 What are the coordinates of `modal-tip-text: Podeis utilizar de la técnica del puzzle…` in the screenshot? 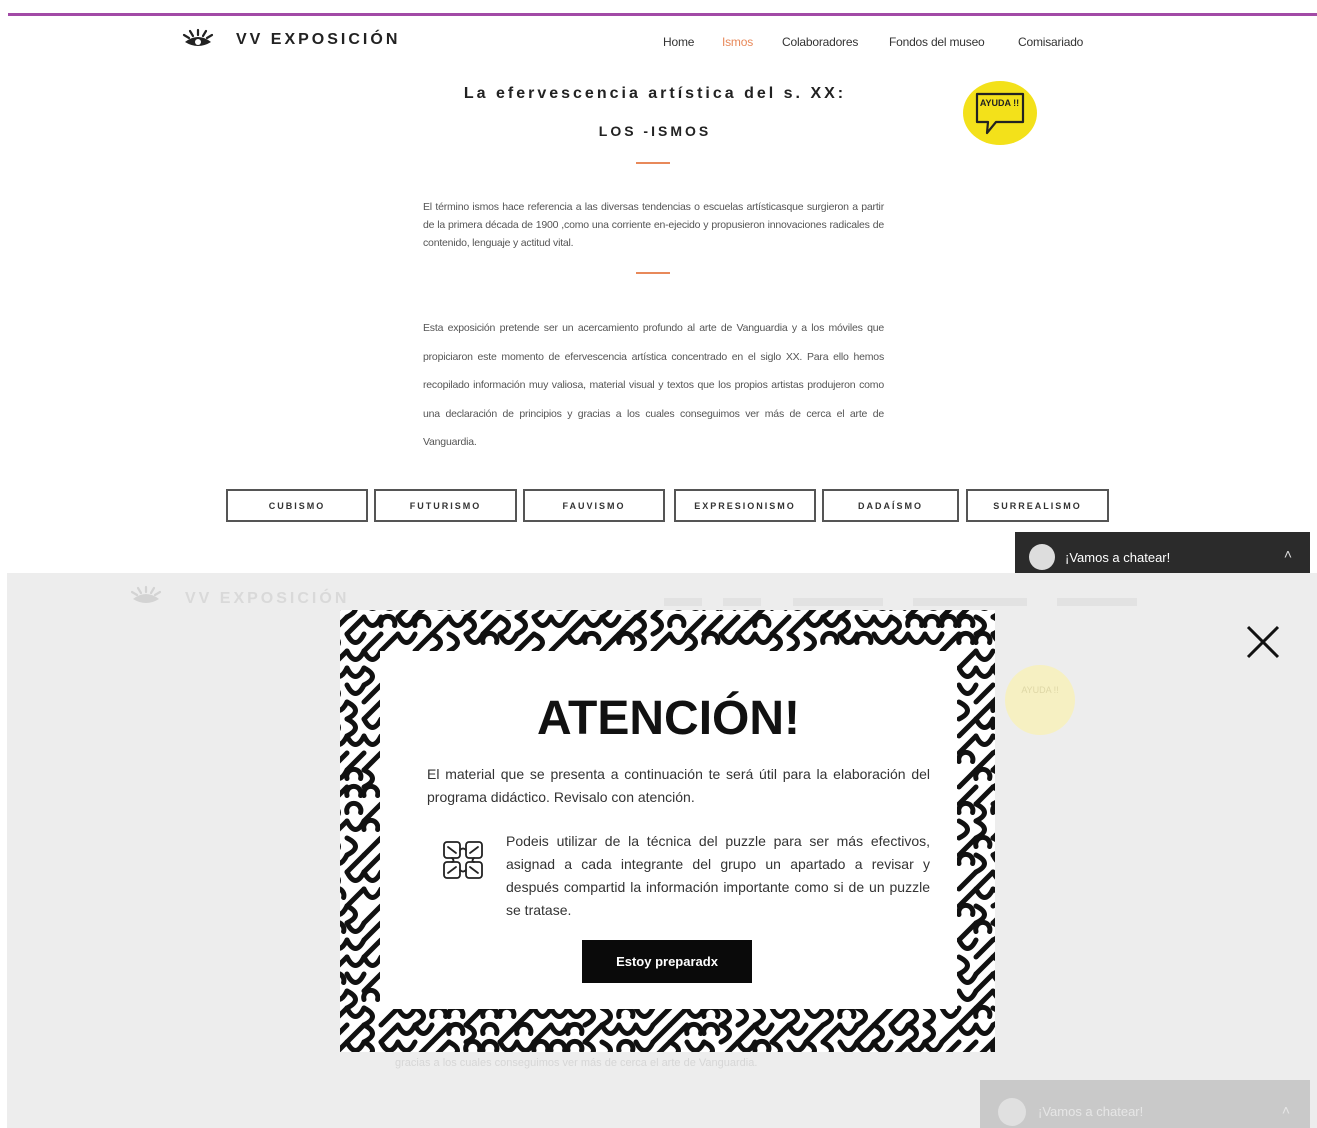 It's located at (718, 875).